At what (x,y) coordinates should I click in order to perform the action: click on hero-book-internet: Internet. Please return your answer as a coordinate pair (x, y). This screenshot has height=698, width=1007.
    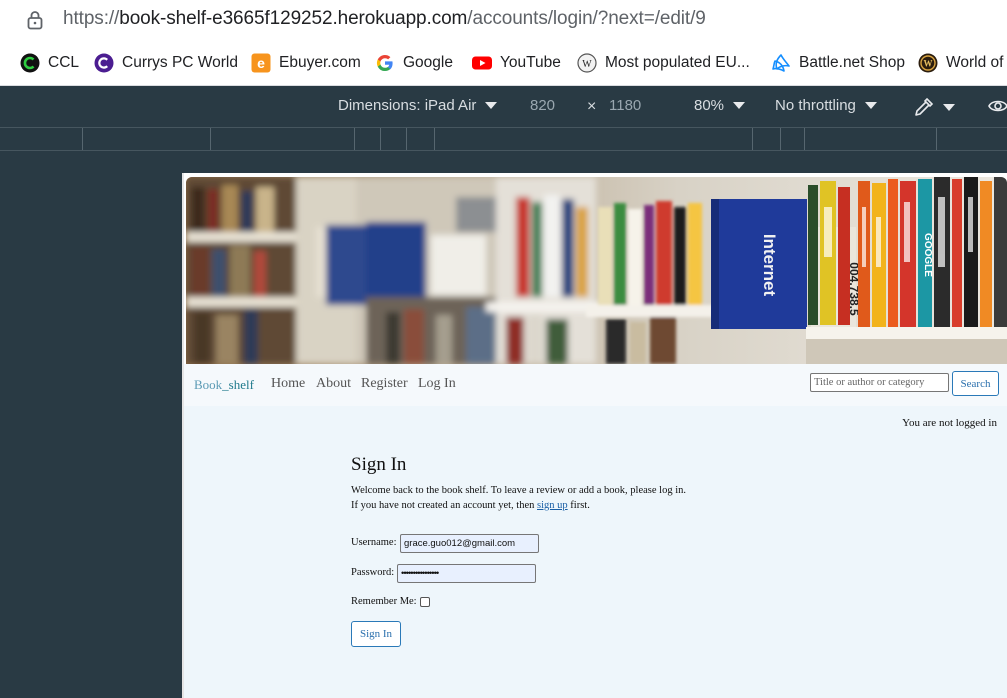
    Looking at the image, I should click on (769, 265).